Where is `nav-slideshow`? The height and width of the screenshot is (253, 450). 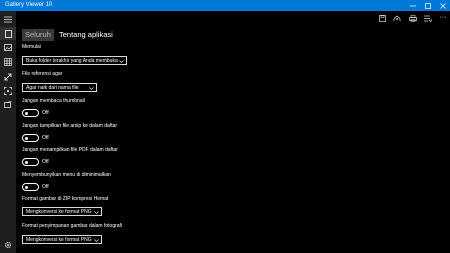
nav-slideshow is located at coordinates (8, 104).